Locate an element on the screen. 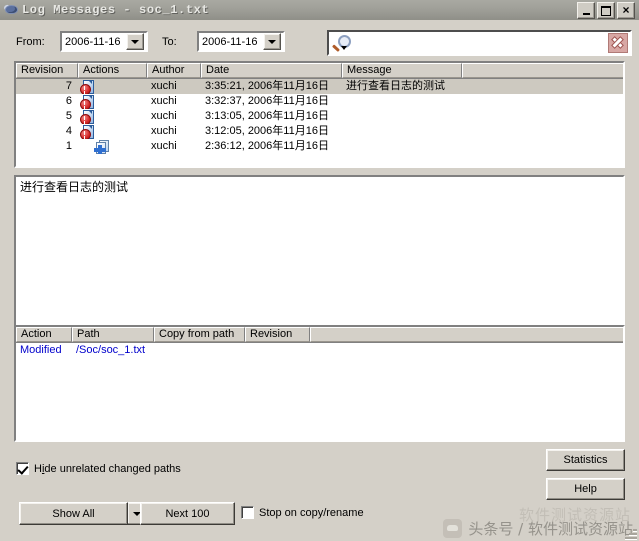 This screenshot has height=541, width=639. cell-path: /Soc/soc_1.txt is located at coordinates (111, 350).